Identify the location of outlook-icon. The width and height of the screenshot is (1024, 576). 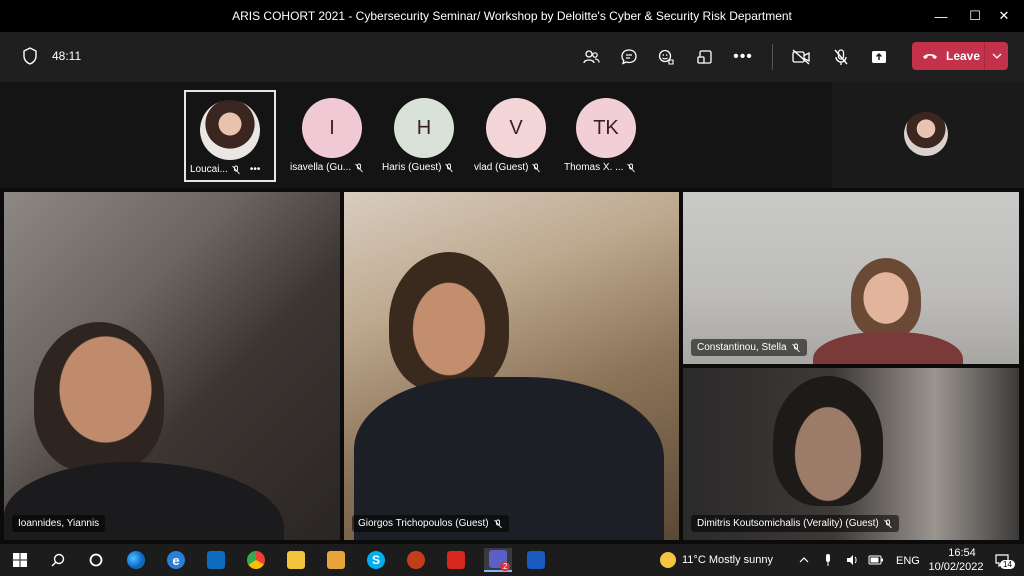
(216, 560).